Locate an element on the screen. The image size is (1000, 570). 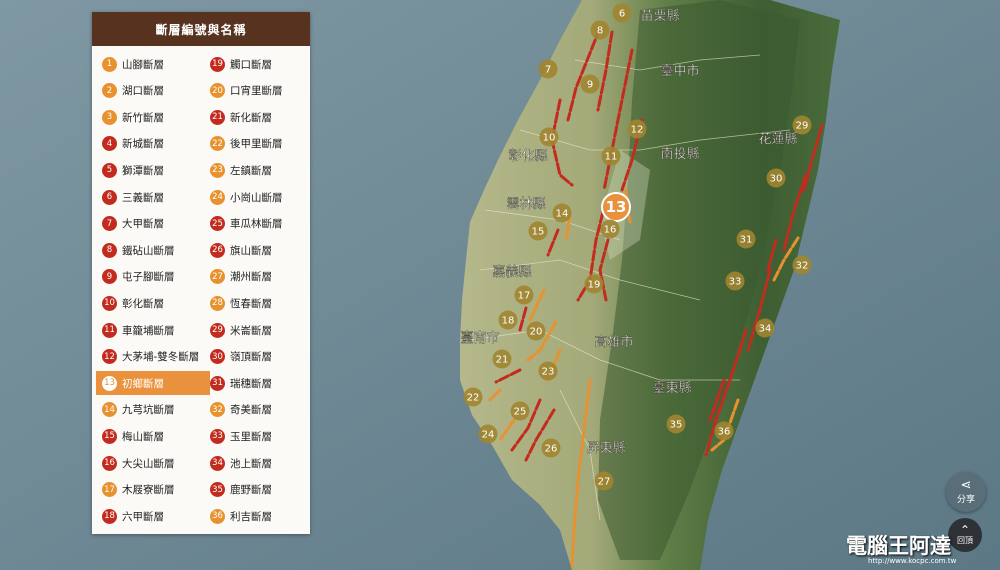
fault-marker: 29 is located at coordinates (802, 125).